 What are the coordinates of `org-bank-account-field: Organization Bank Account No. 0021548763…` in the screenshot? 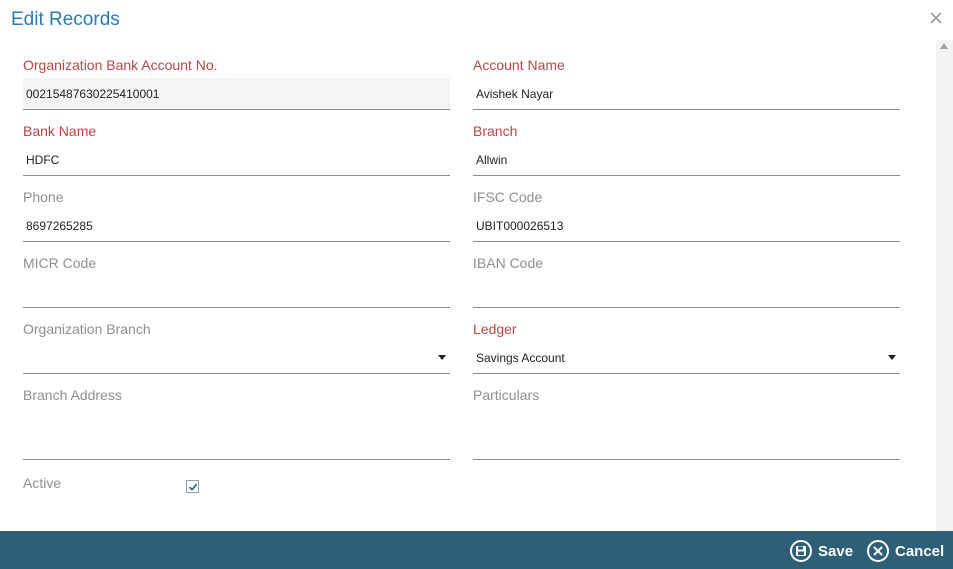 It's located at (236, 83).